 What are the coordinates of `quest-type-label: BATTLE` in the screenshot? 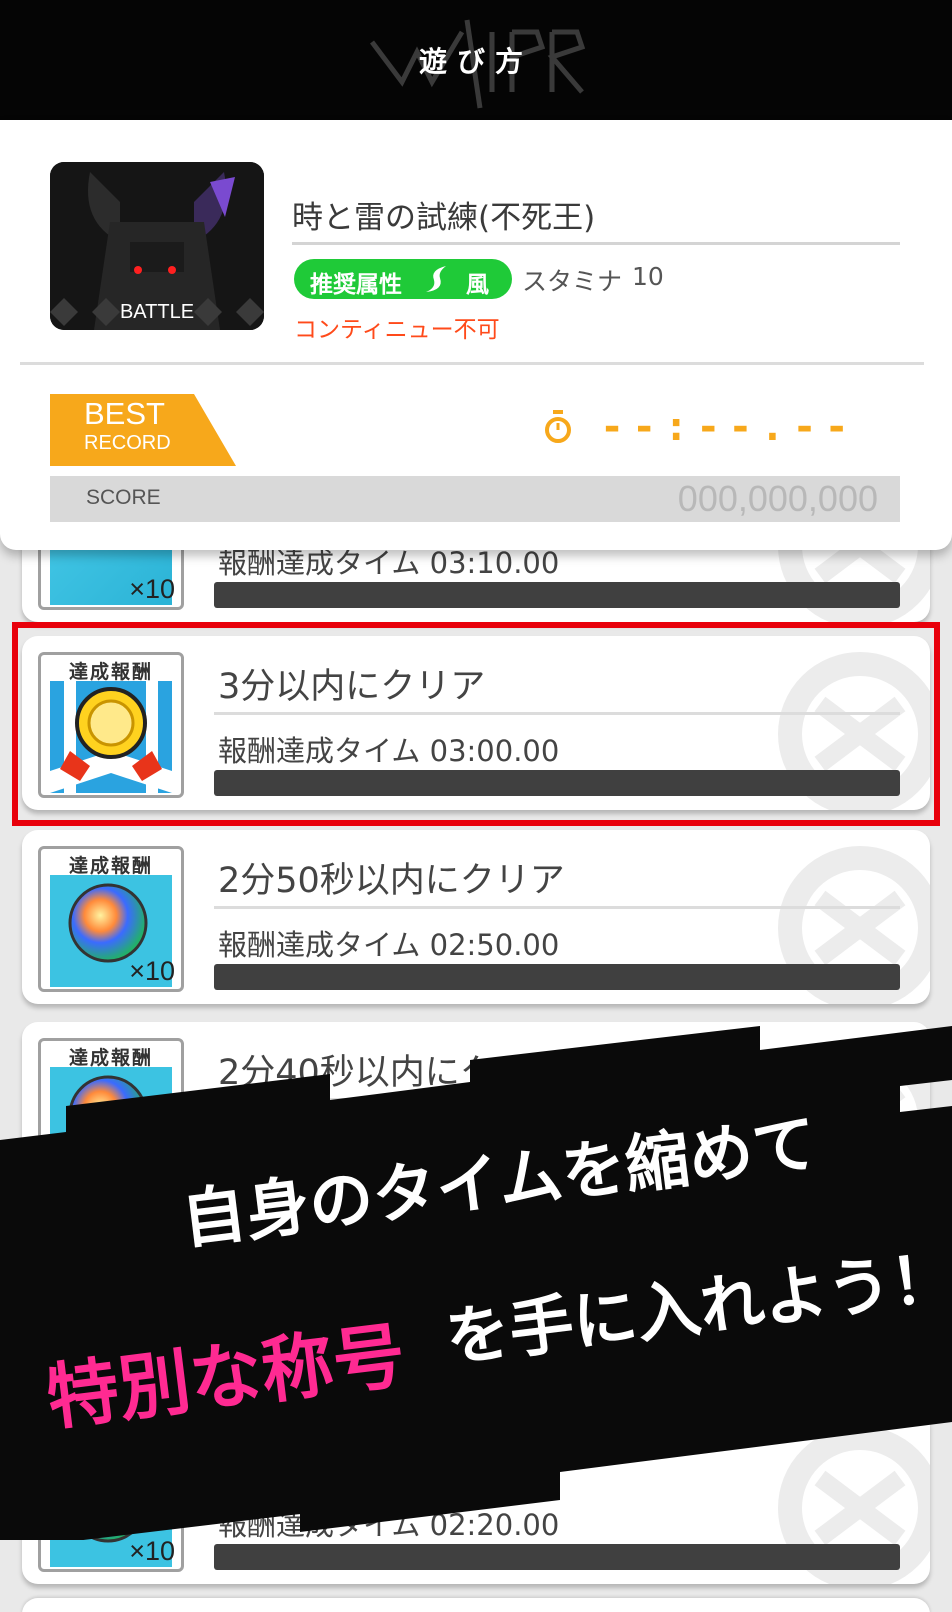 It's located at (157, 312).